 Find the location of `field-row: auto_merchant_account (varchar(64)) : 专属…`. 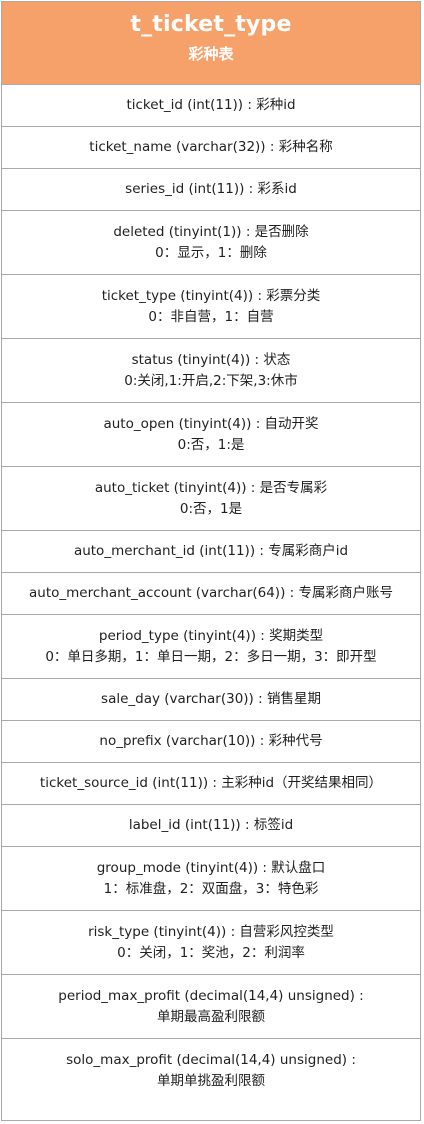

field-row: auto_merchant_account (varchar(64)) : 专属… is located at coordinates (211, 594).